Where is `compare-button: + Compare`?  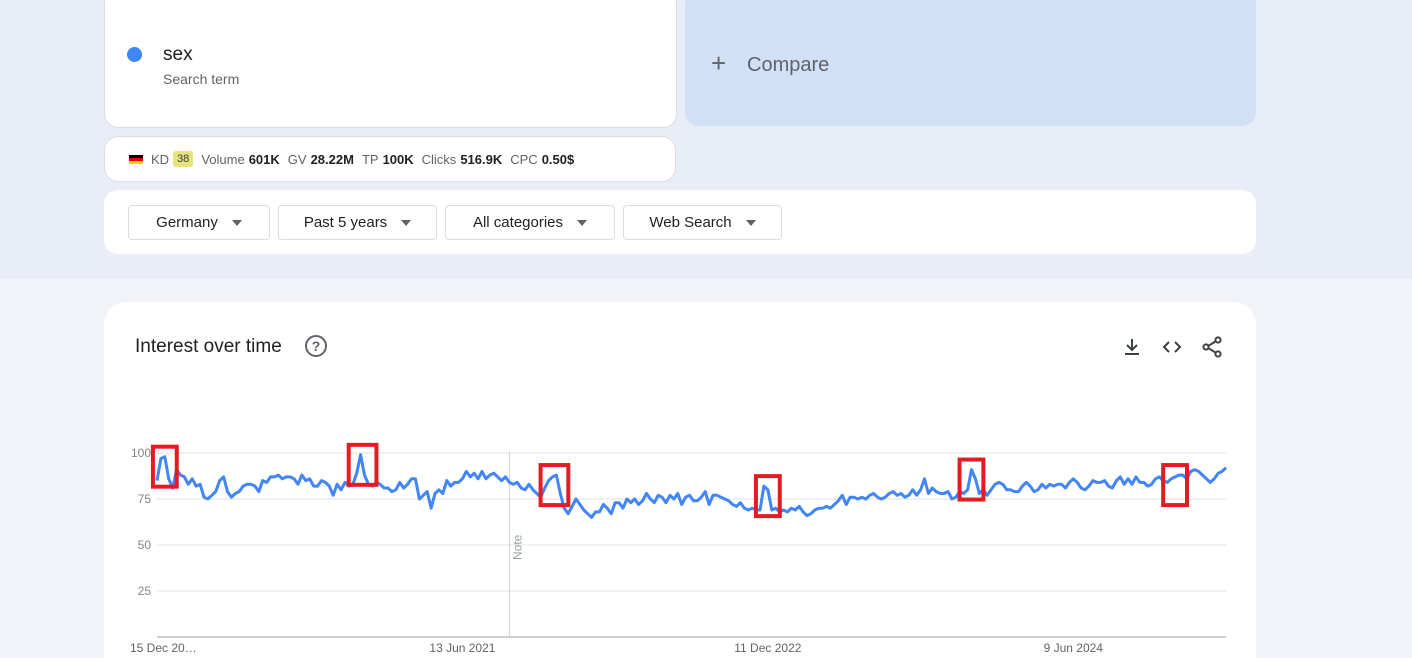 compare-button: + Compare is located at coordinates (970, 63).